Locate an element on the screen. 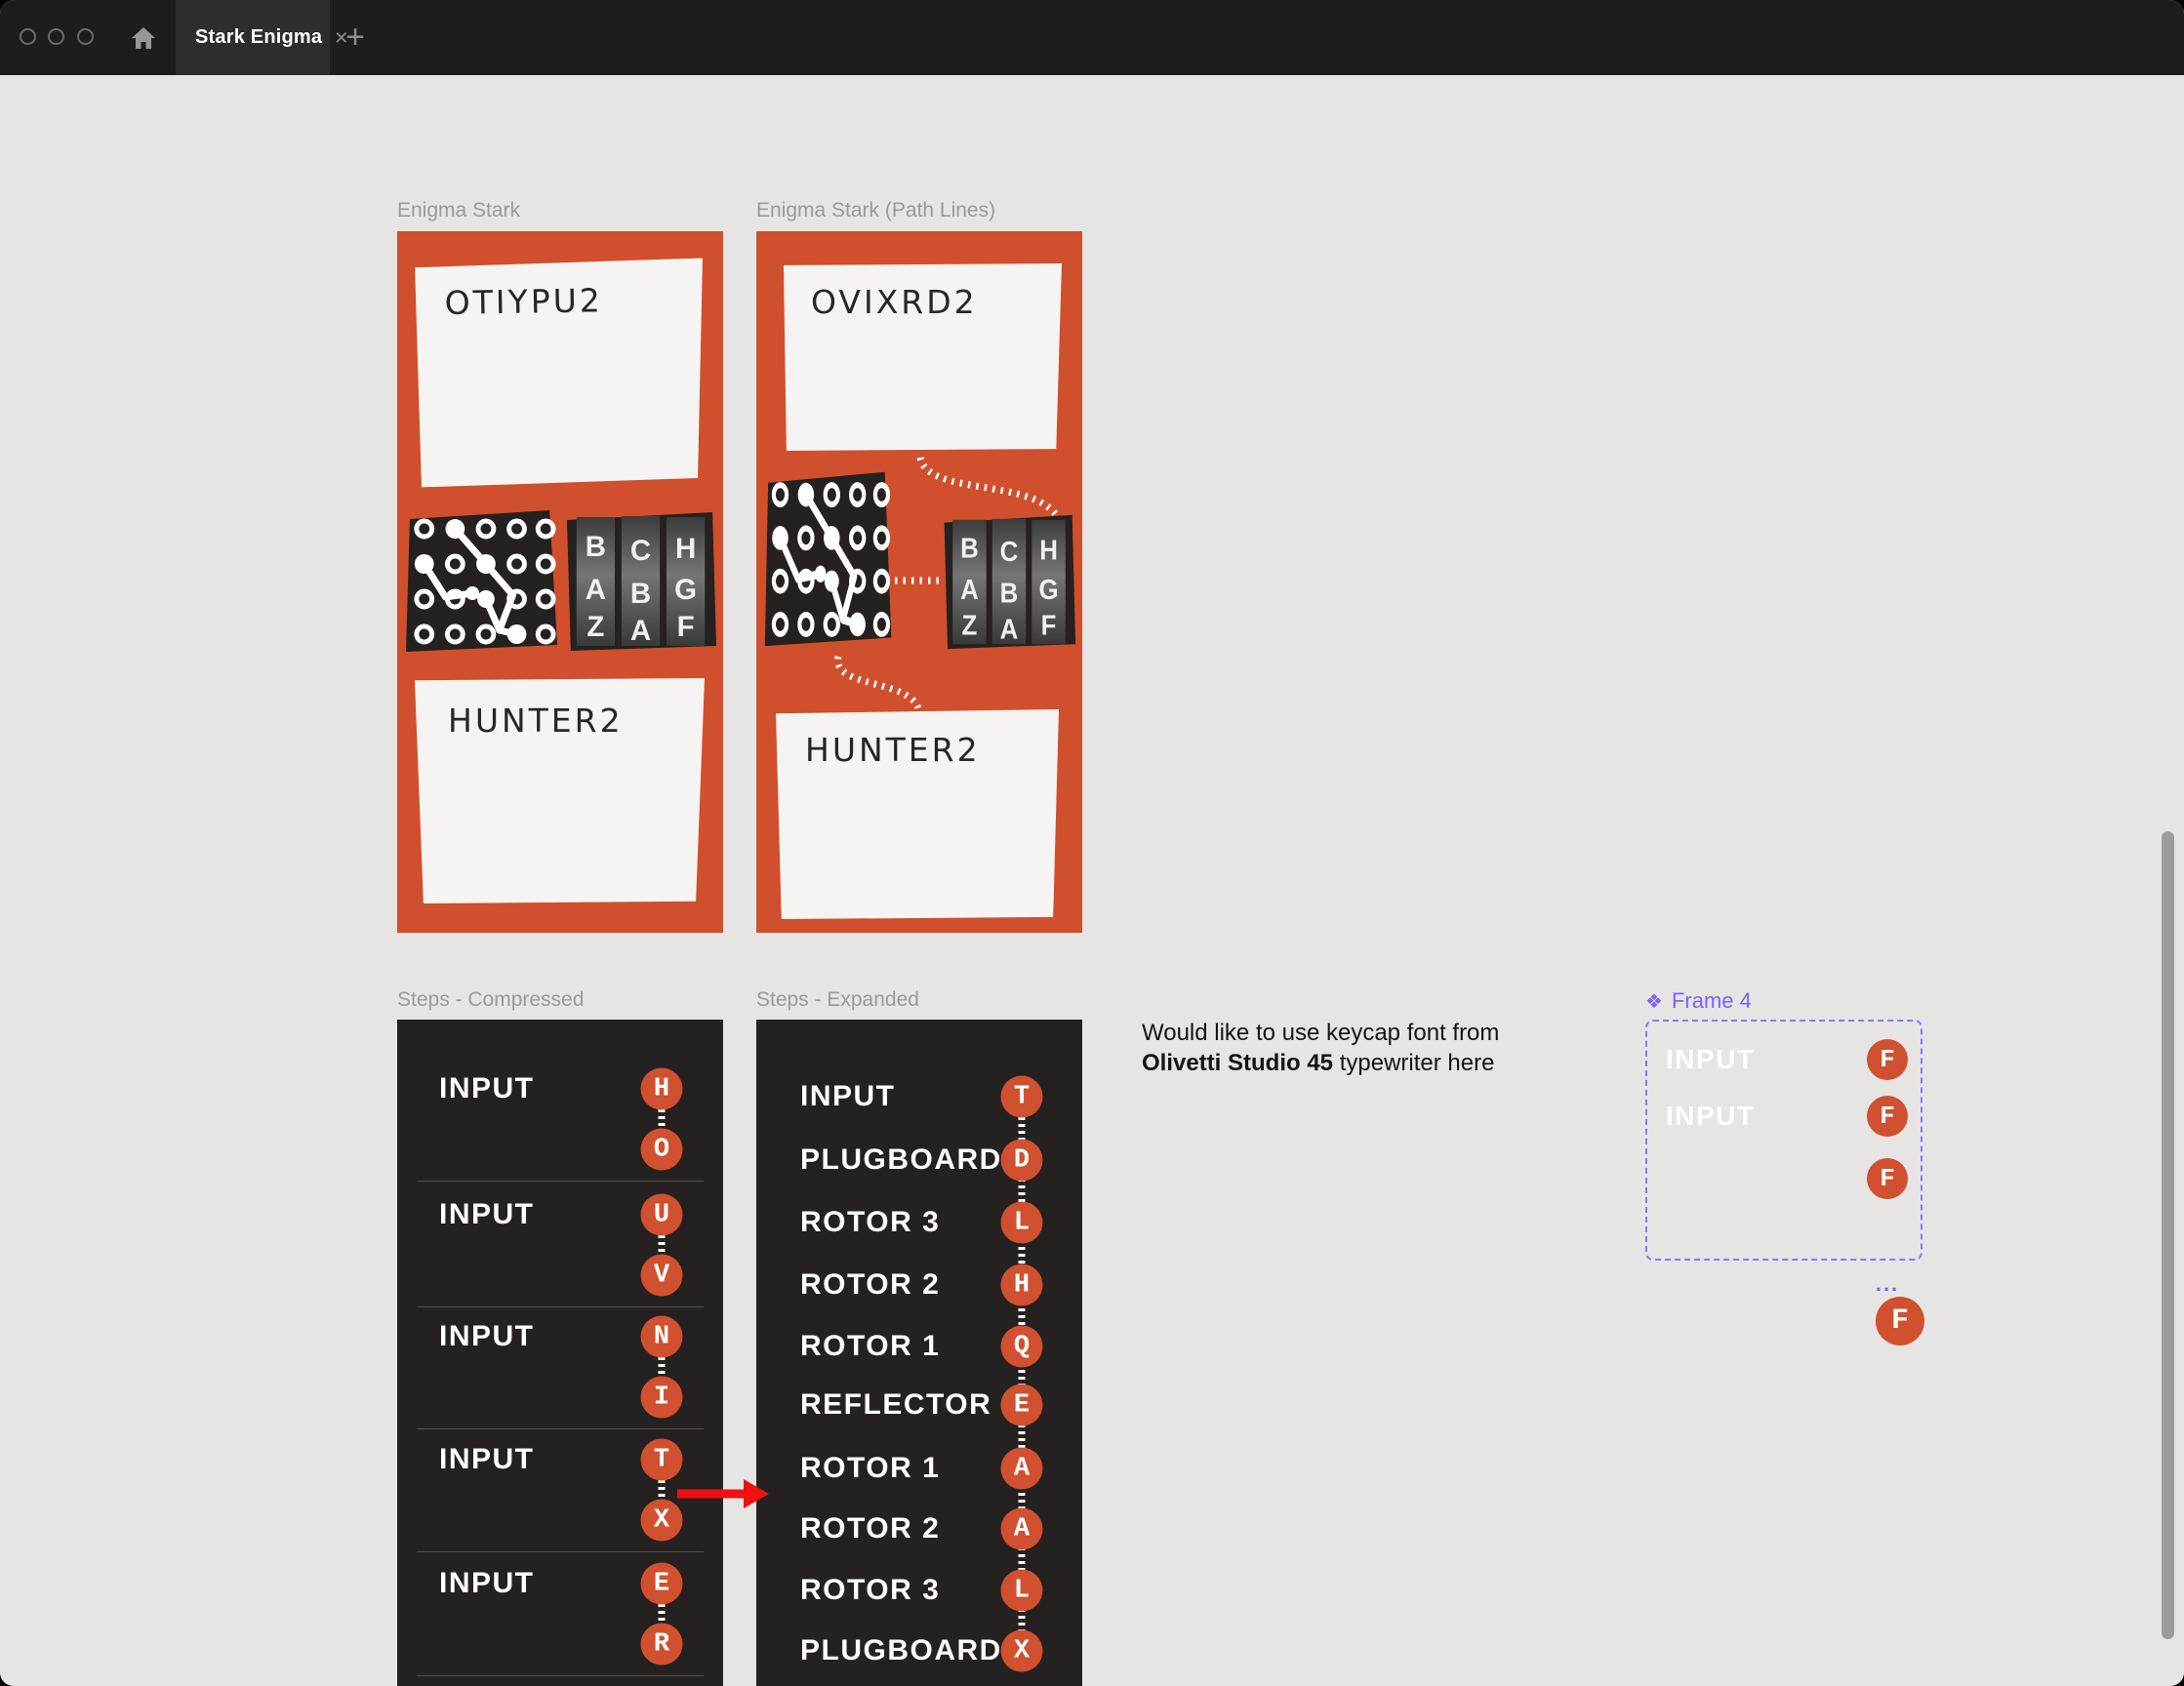  paper-output: OTIYPU2 is located at coordinates (561, 372).